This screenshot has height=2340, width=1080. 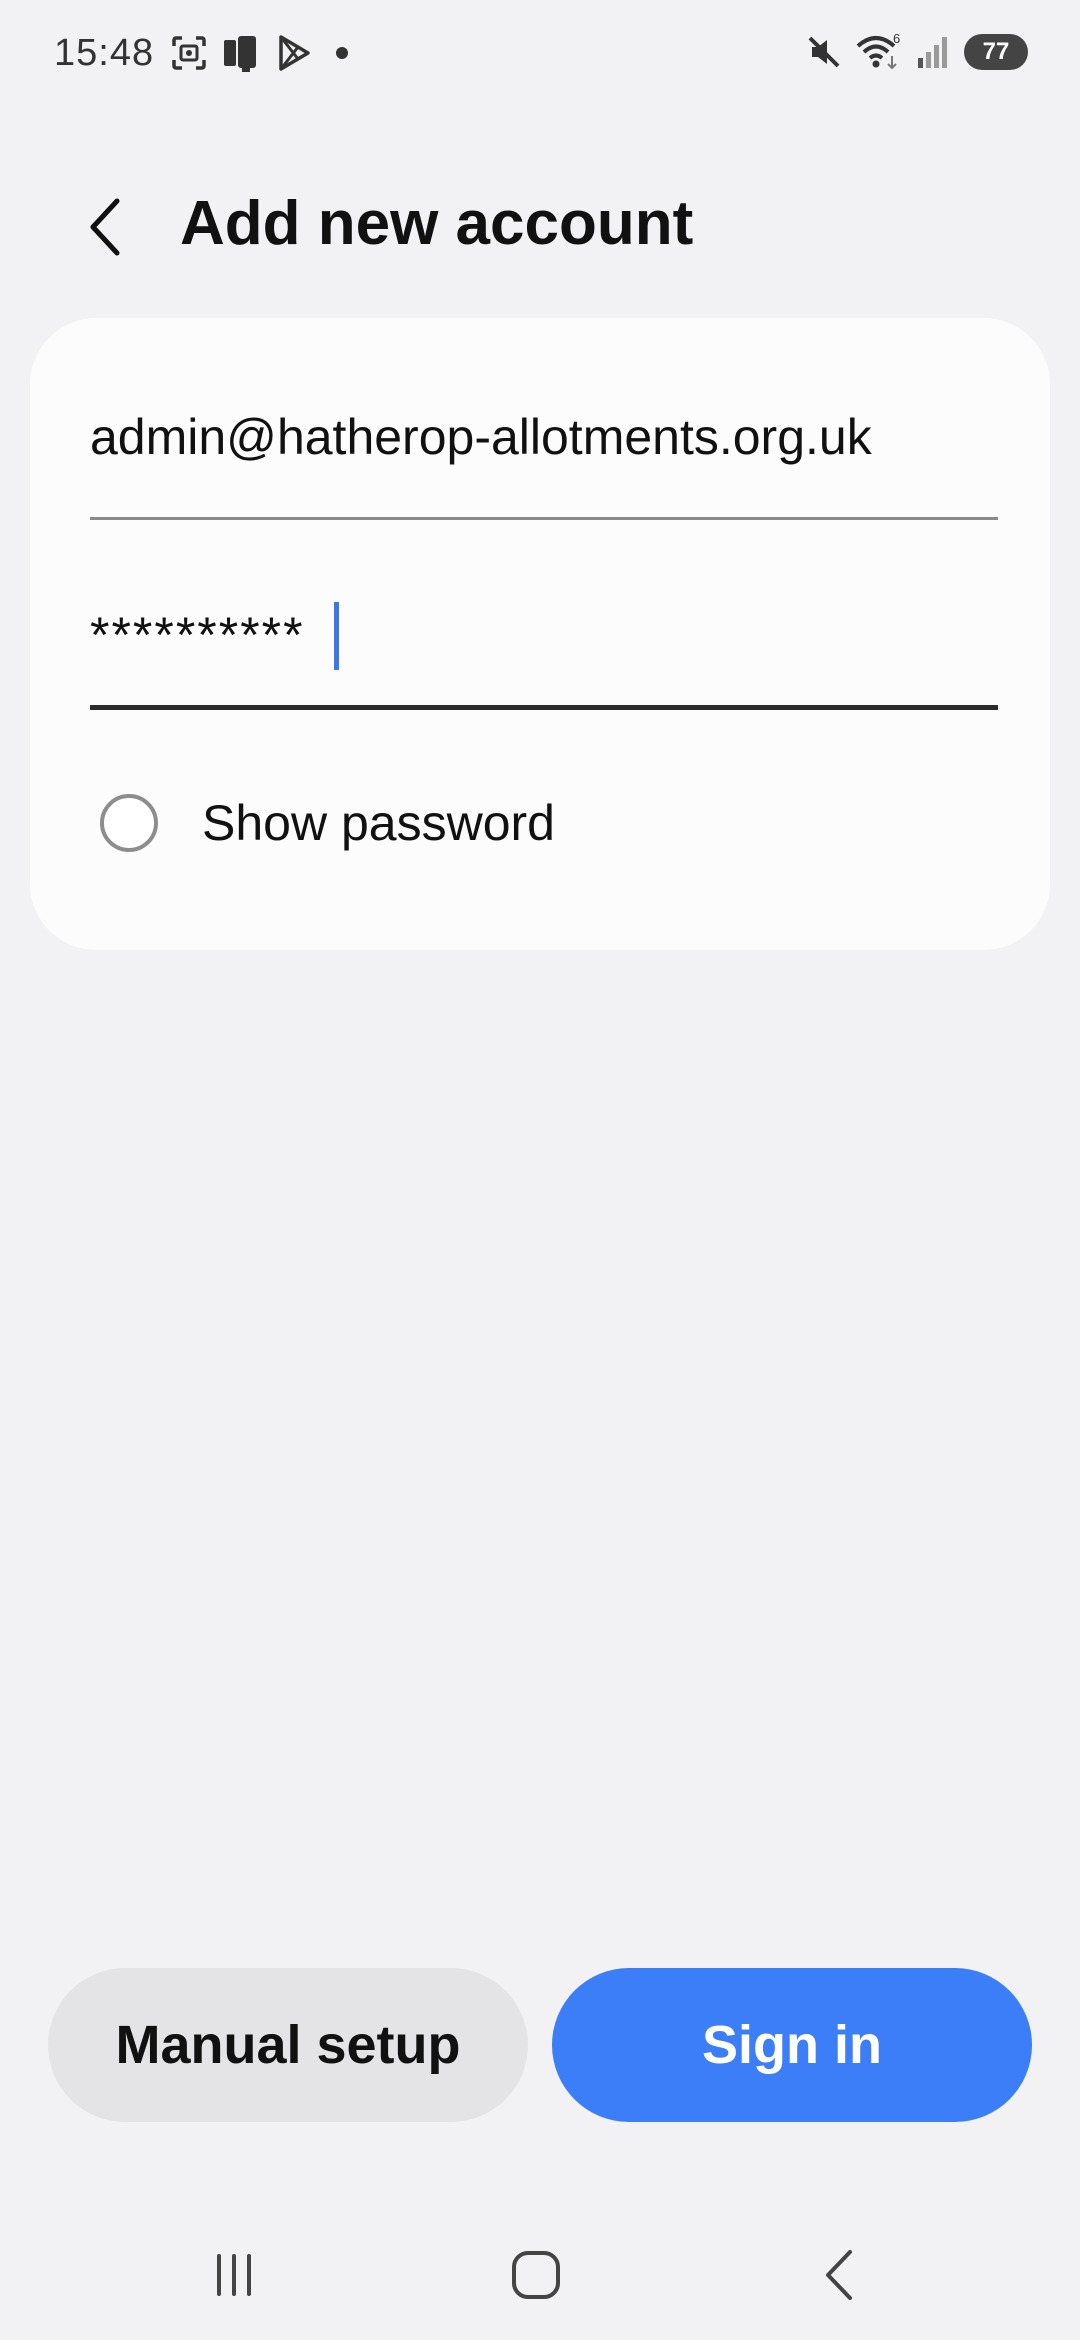 I want to click on email-field: admin@hatherop-allotments.org.uk, so click(x=544, y=464).